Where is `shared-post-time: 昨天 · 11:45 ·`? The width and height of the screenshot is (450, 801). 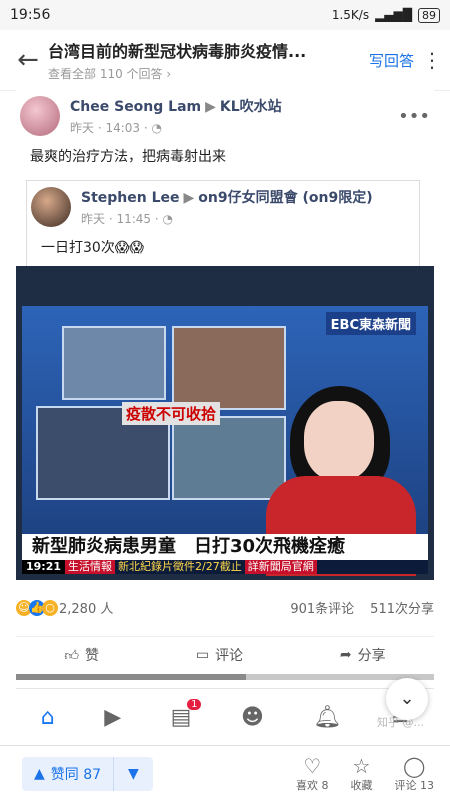
shared-post-time: 昨天 · 11:45 · is located at coordinates (120, 219).